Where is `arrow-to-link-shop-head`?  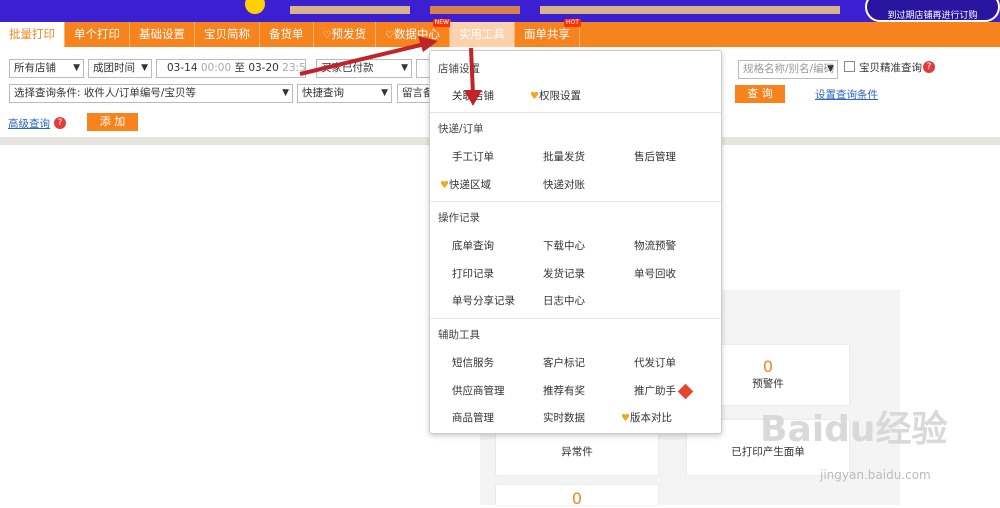
arrow-to-link-shop-head is located at coordinates (473, 98).